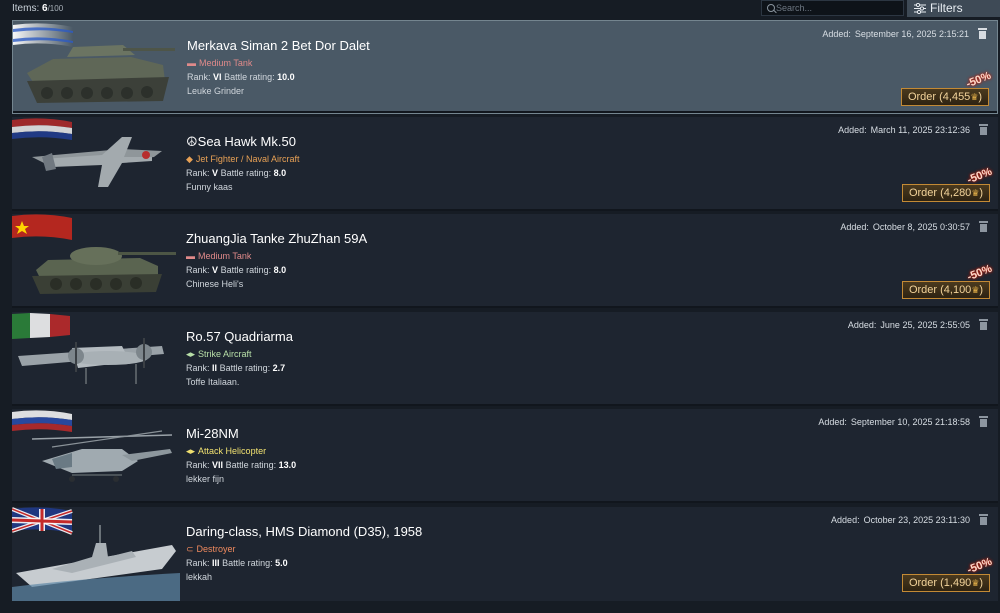  What do you see at coordinates (916, 520) in the screenshot?
I see `added-value: October 23, 2025 23:11:30` at bounding box center [916, 520].